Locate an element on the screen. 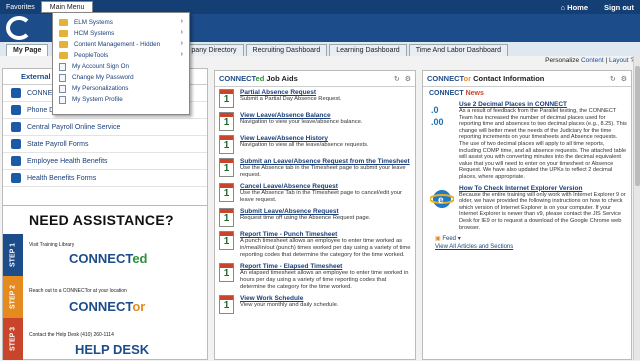  feed-arrow-icon: ▾ is located at coordinates (459, 239).